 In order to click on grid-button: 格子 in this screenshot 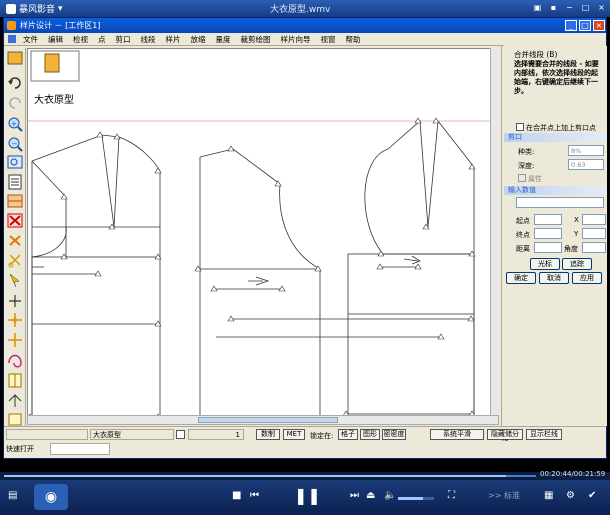, I will do `click(348, 434)`.